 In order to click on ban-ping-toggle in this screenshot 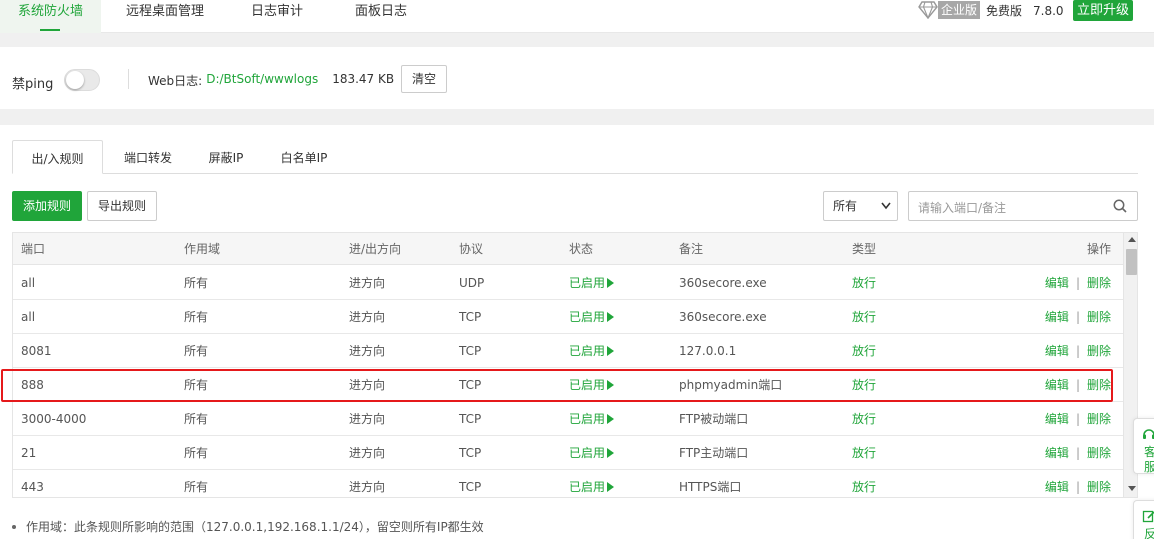, I will do `click(82, 80)`.